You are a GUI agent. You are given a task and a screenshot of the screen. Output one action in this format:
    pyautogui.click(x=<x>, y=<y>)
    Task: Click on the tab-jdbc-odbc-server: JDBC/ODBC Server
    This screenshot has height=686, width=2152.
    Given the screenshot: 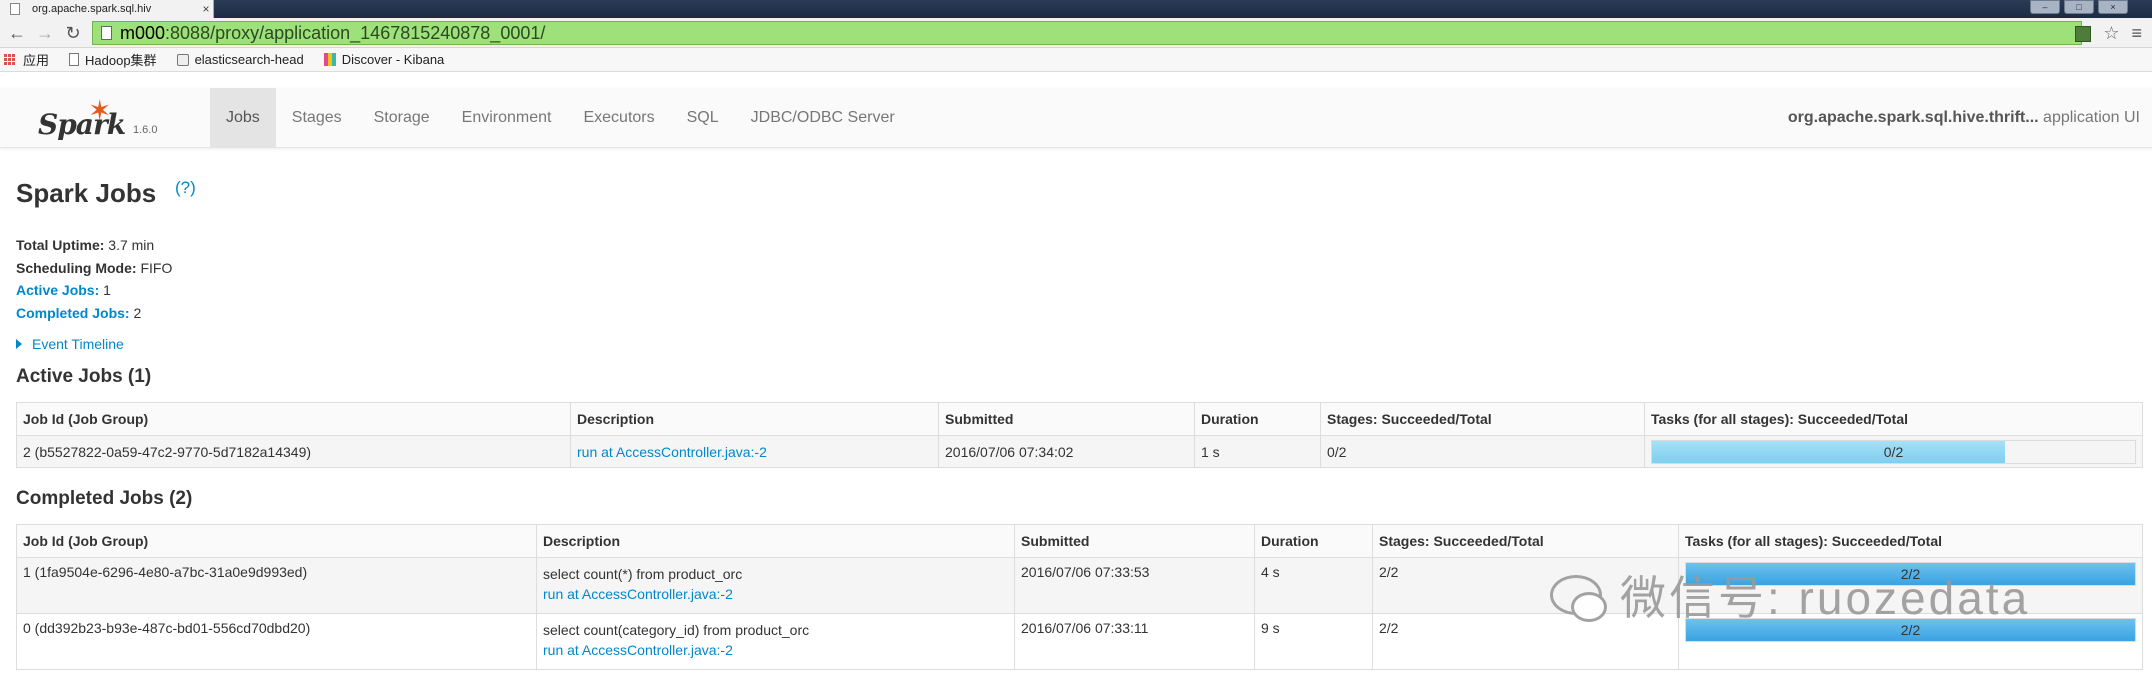 What is the action you would take?
    pyautogui.click(x=823, y=118)
    